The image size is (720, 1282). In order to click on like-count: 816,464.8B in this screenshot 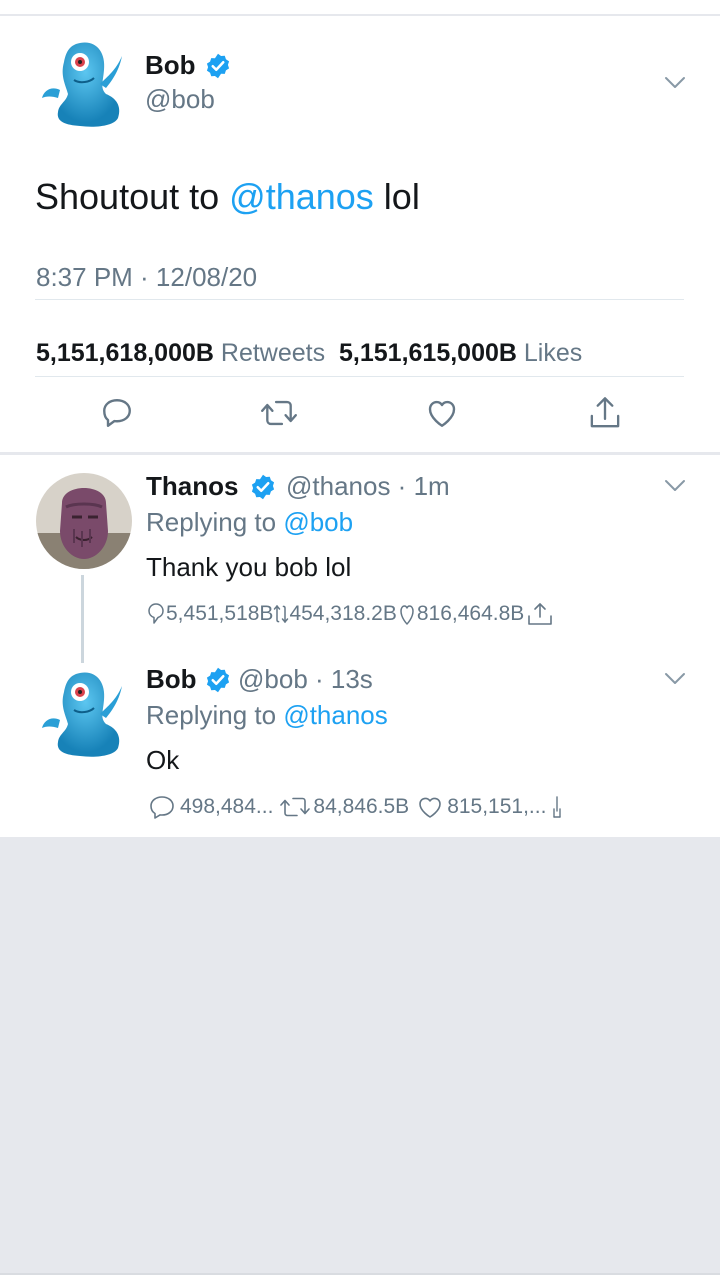, I will do `click(470, 613)`.